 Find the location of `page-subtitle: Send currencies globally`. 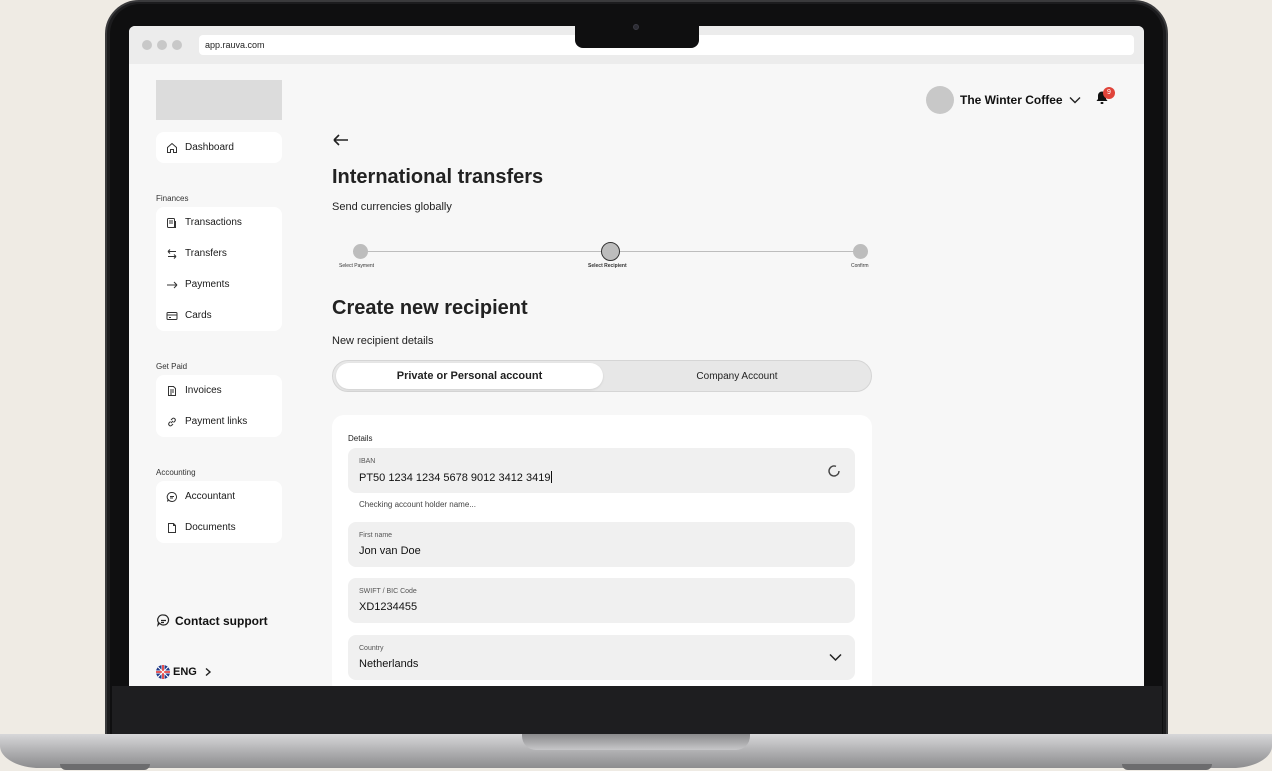

page-subtitle: Send currencies globally is located at coordinates (392, 207).